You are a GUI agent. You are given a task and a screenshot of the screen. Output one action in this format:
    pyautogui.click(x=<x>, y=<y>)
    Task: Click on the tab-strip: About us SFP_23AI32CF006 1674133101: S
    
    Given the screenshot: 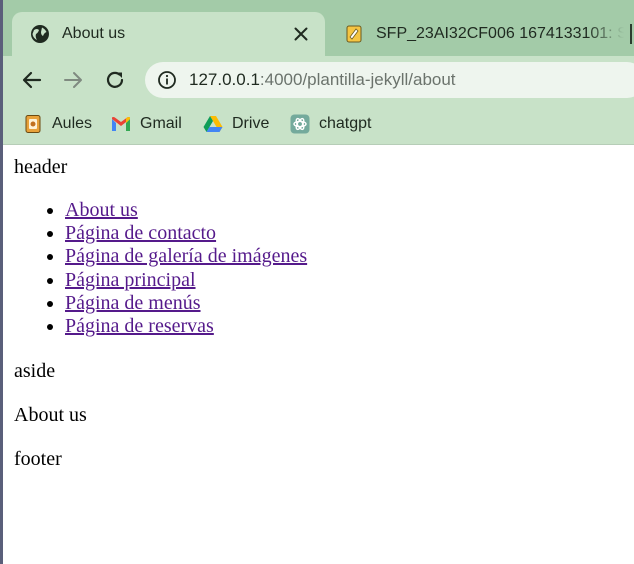 What is the action you would take?
    pyautogui.click(x=318, y=28)
    